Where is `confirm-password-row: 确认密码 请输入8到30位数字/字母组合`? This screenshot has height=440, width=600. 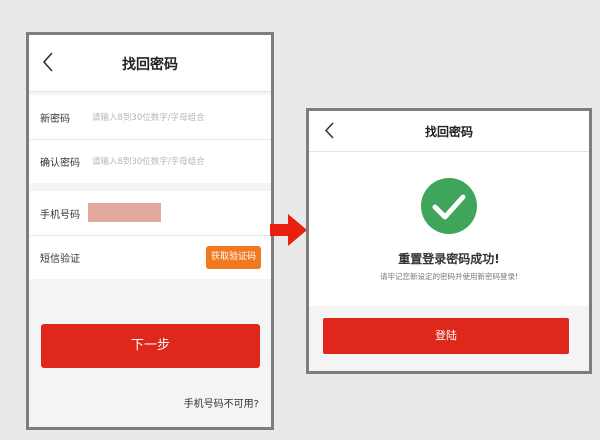 confirm-password-row: 确认密码 请输入8到30位数字/字母组合 is located at coordinates (150, 161).